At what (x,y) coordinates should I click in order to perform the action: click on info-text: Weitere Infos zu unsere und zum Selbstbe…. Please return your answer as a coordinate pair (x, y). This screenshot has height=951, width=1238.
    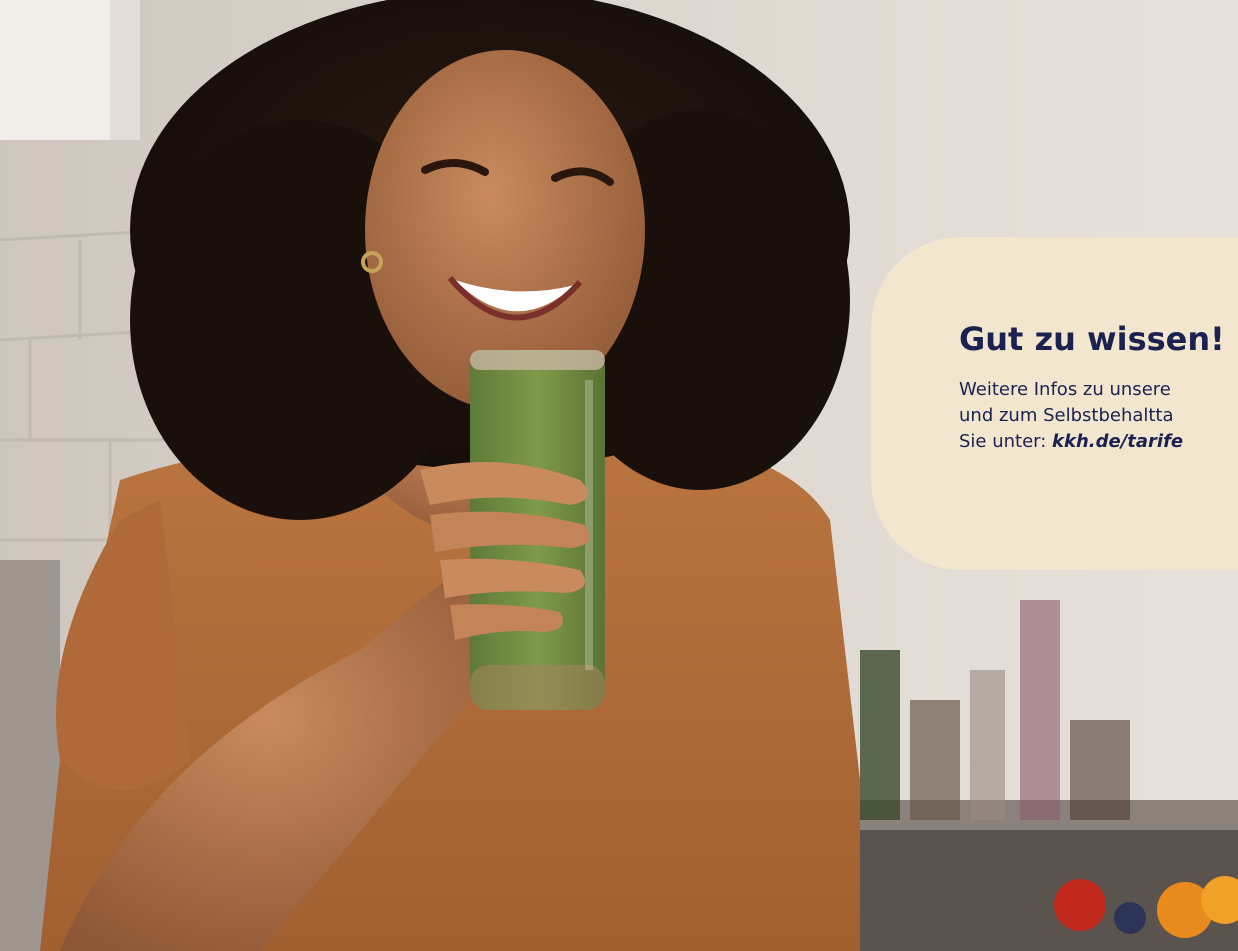
    Looking at the image, I should click on (1098, 416).